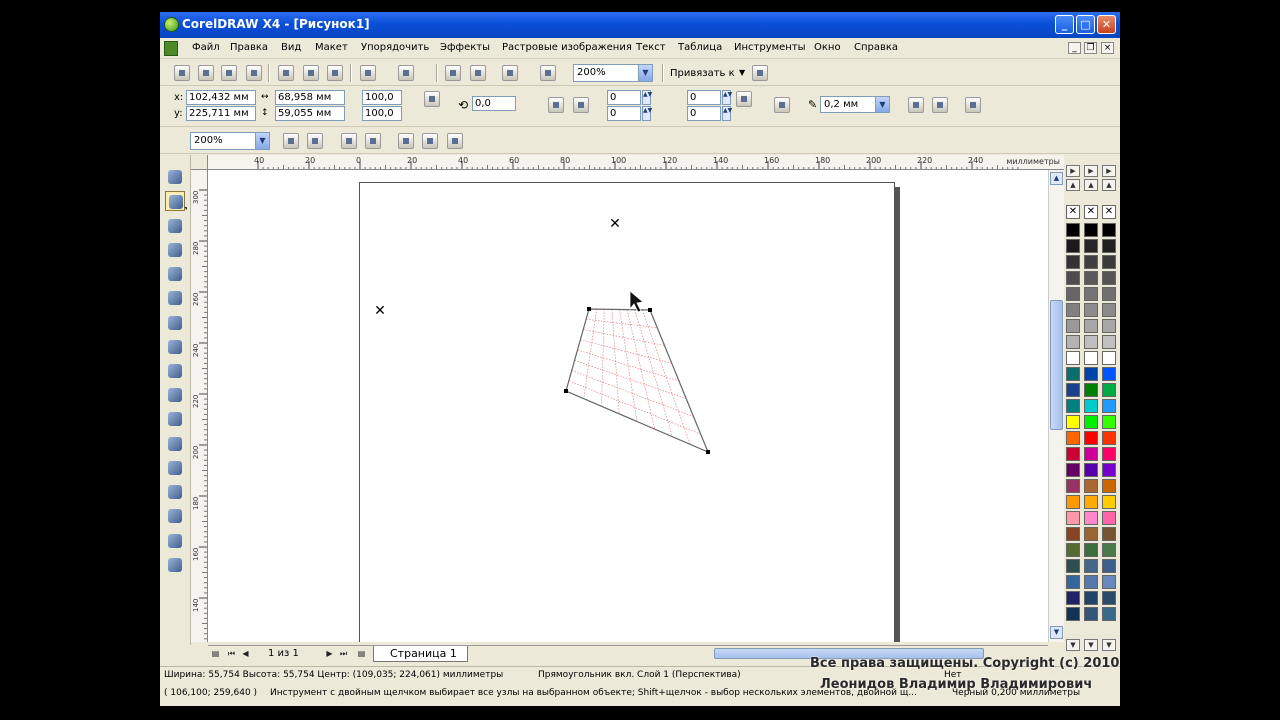  Describe the element at coordinates (373, 141) in the screenshot. I see `zoom-all-objects-icon` at that location.